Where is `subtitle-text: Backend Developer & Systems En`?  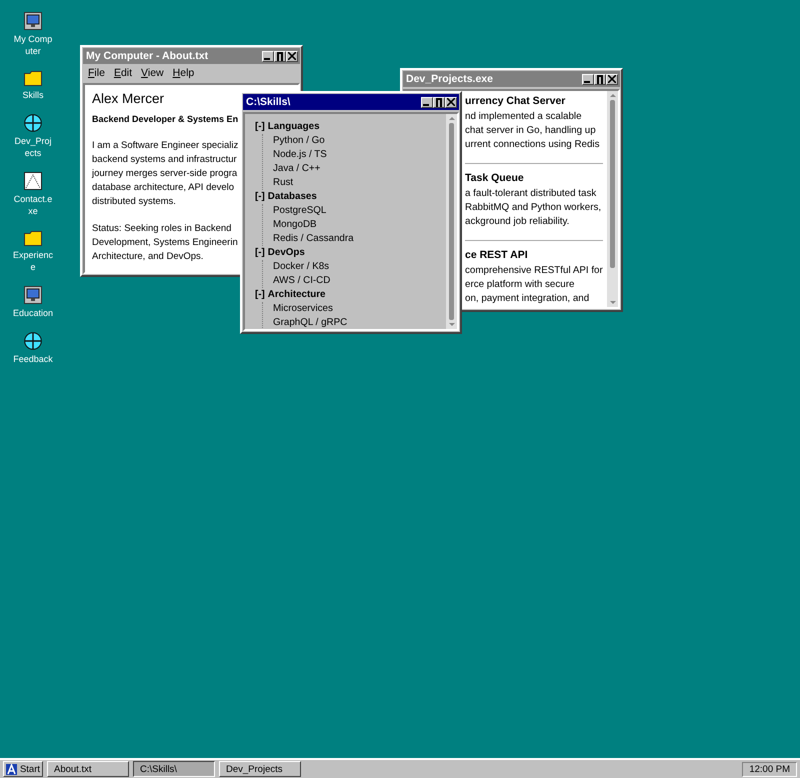 subtitle-text: Backend Developer & Systems En is located at coordinates (165, 119).